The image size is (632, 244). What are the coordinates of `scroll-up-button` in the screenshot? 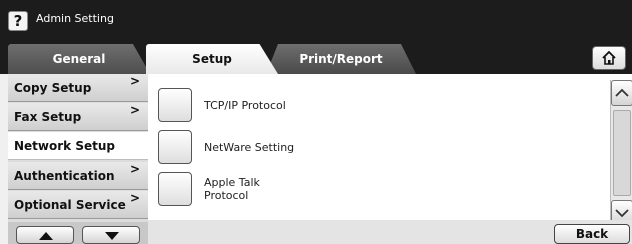 It's located at (621, 93).